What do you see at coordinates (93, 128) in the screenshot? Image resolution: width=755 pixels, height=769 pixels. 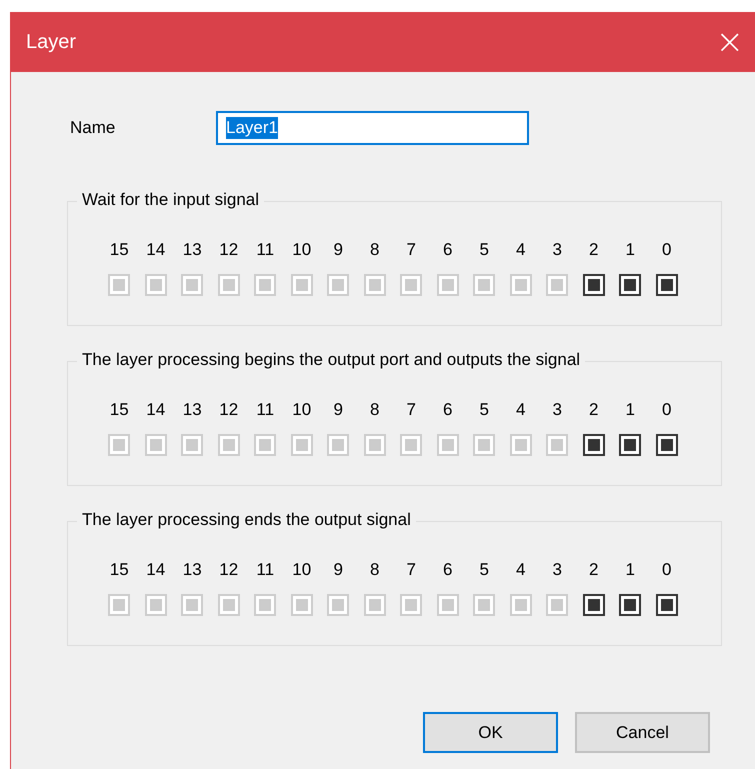 I see `name-label: Name` at bounding box center [93, 128].